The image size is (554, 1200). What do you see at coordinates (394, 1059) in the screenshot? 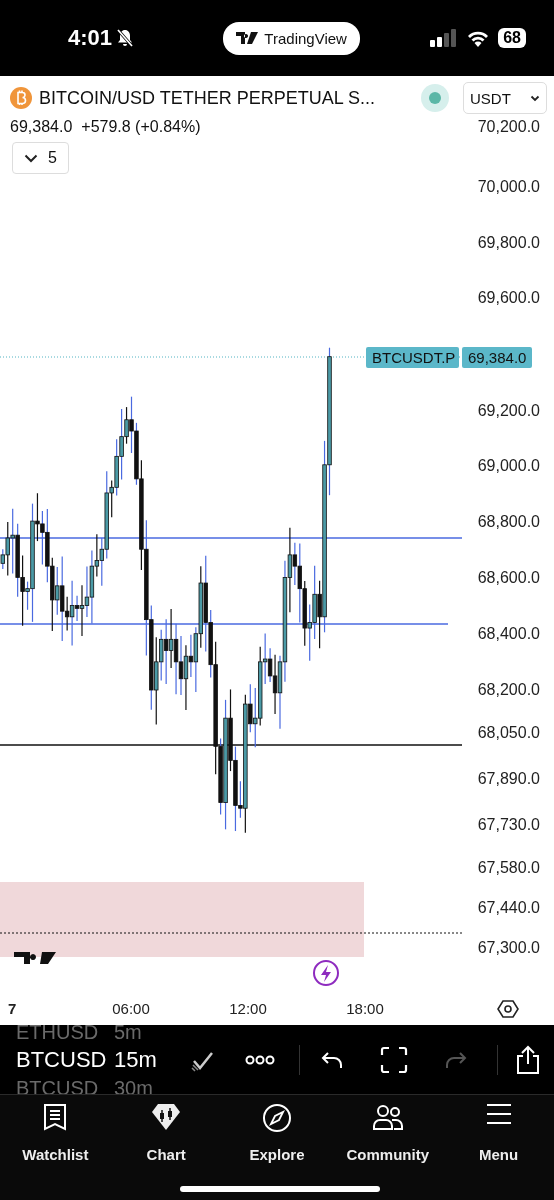
I see `fullscreen-icon` at bounding box center [394, 1059].